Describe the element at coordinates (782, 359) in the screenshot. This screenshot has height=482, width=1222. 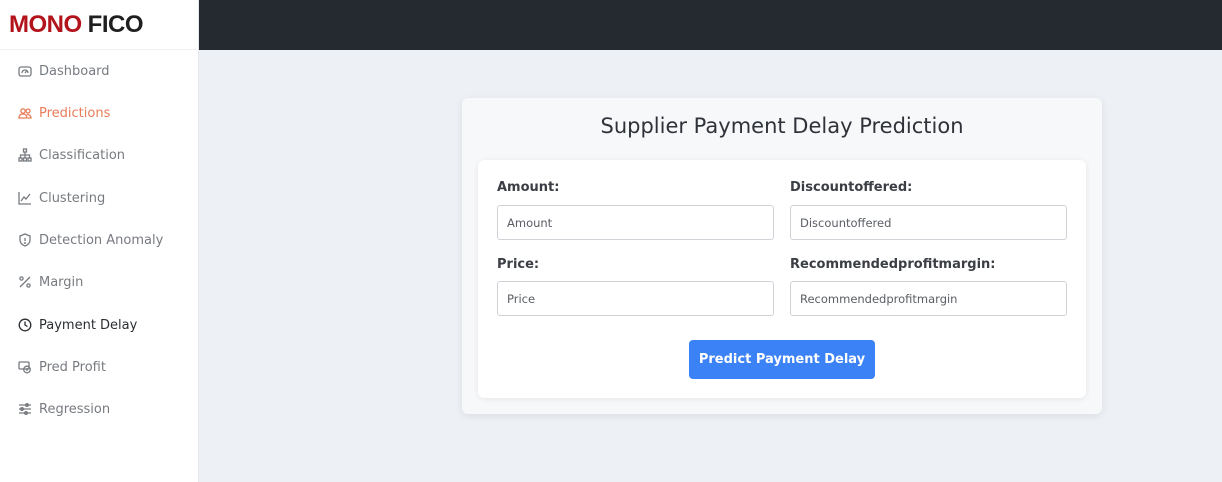
I see `predict-payment-delay-button: Predict Payment Delay` at that location.